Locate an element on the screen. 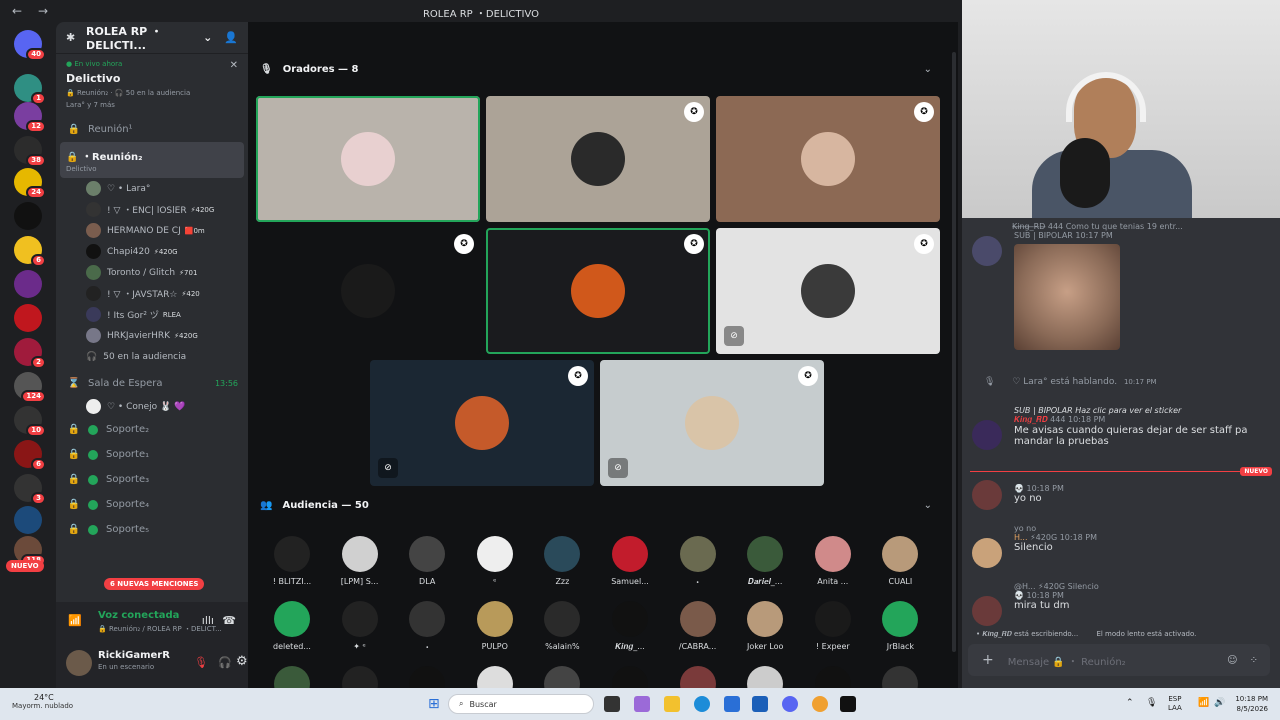 This screenshot has width=1280, height=720. wifi-icon: 📶 is located at coordinates (1203, 703).